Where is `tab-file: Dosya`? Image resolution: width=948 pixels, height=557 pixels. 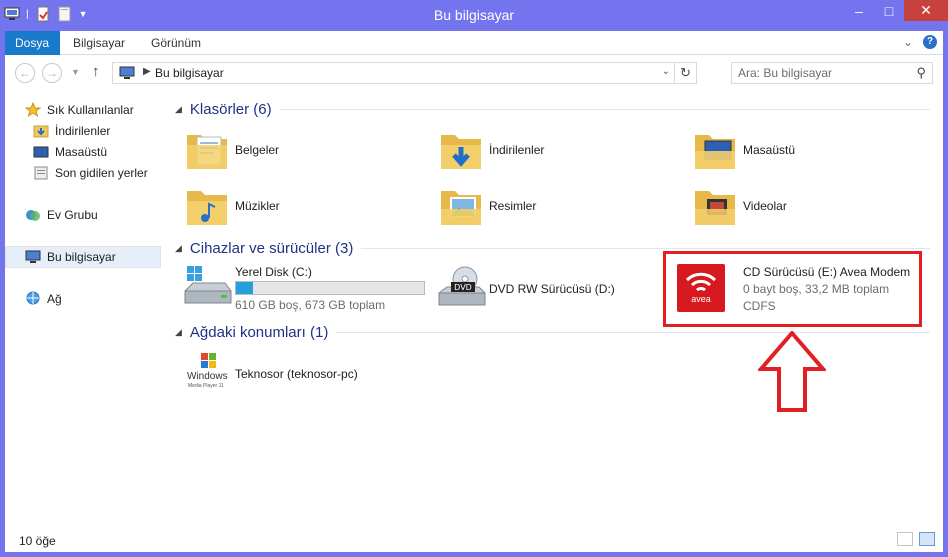 tab-file: Dosya is located at coordinates (32, 43).